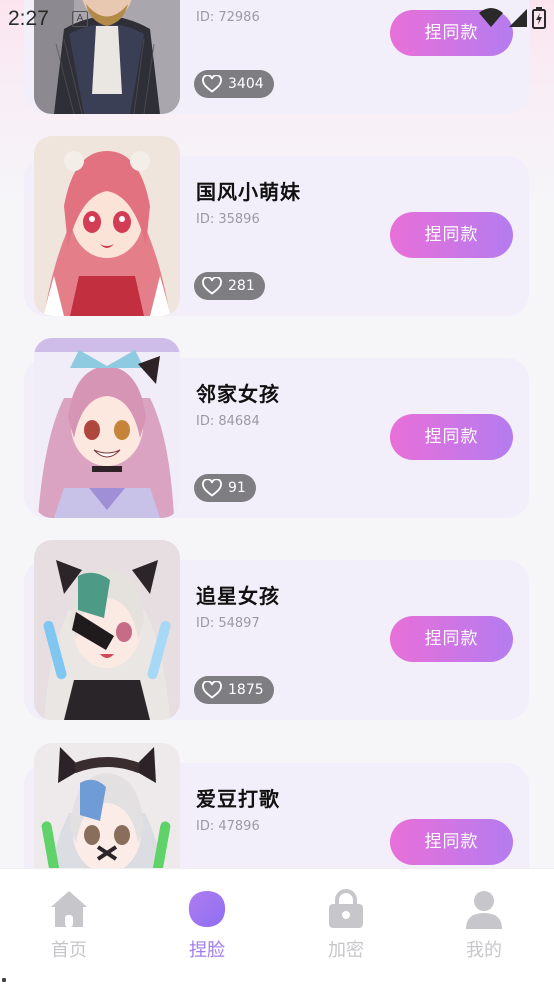 The width and height of the screenshot is (554, 985). Describe the element at coordinates (238, 394) in the screenshot. I see `character-name: 邻家女孩` at that location.